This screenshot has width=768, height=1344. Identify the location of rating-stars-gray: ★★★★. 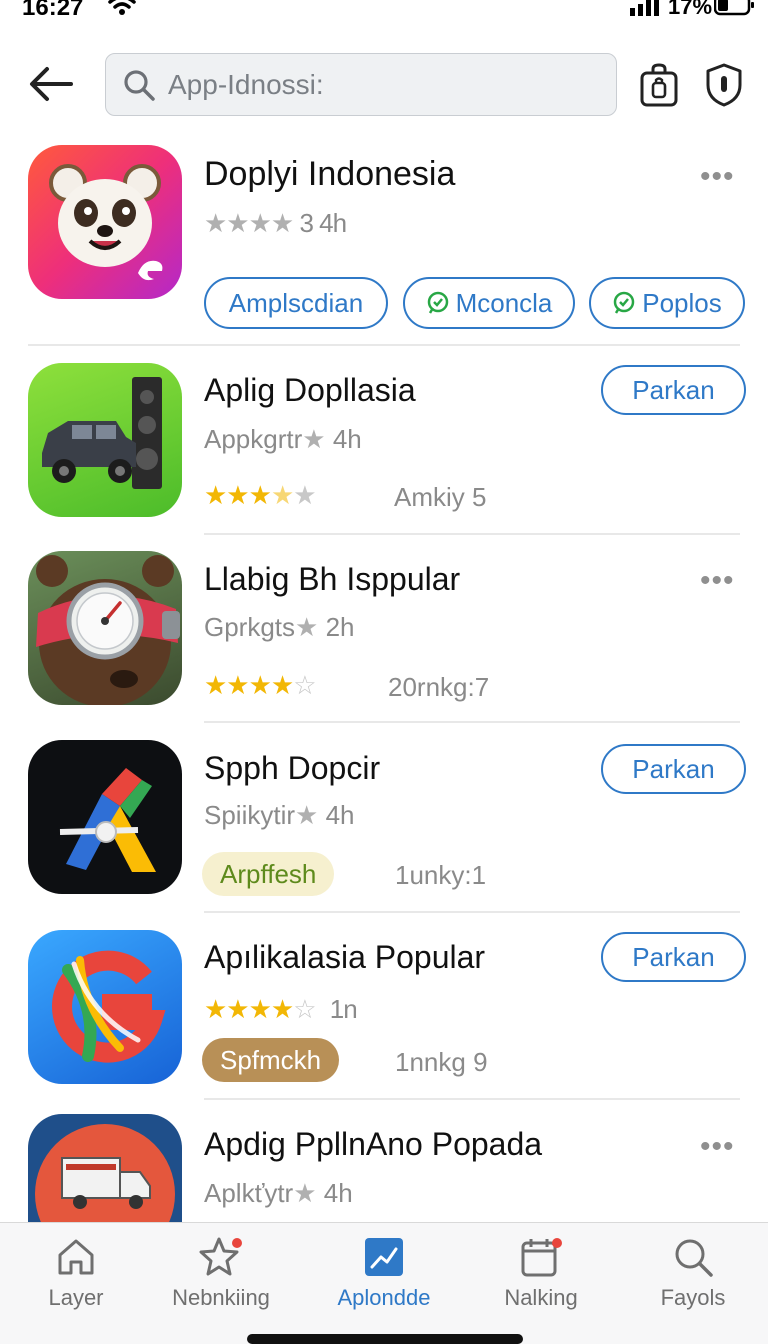
(249, 223).